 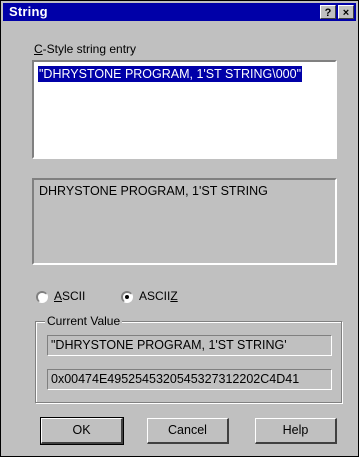 I want to click on close-icon: ×, so click(x=346, y=13).